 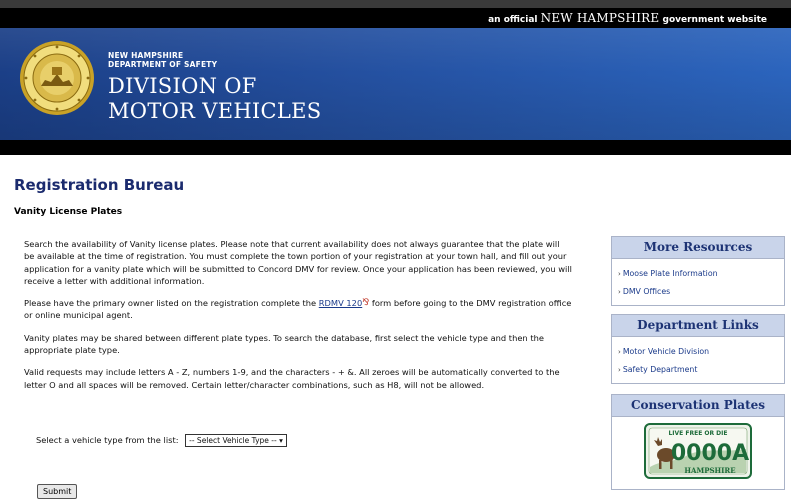 I want to click on plate-state: HAMPSHIRE, so click(x=709, y=470).